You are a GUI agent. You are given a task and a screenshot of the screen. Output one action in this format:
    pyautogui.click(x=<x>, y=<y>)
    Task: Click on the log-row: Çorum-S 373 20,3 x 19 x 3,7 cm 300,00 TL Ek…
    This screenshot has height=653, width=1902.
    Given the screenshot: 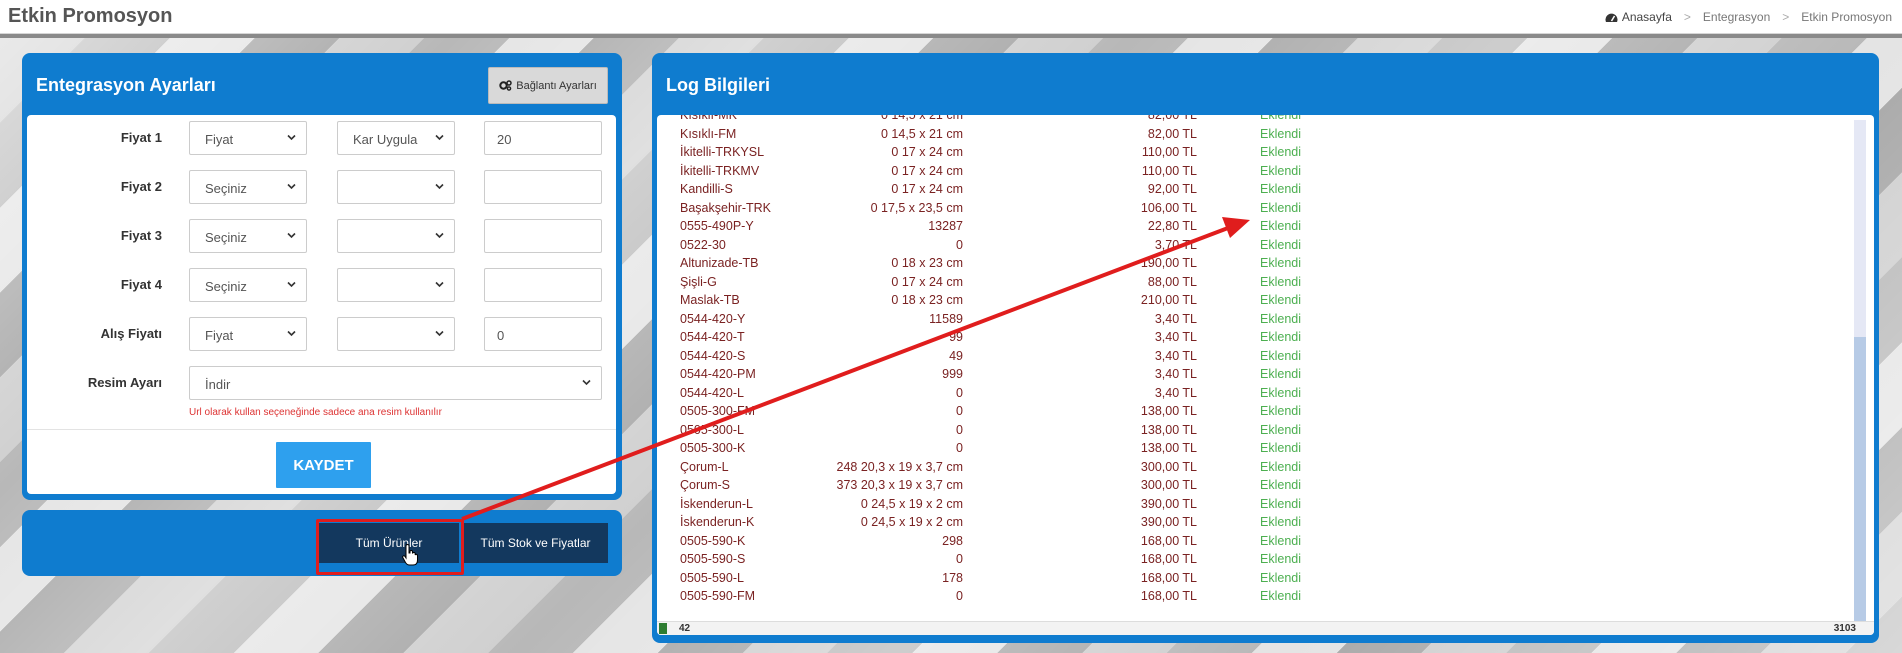 What is the action you would take?
    pyautogui.click(x=1252, y=485)
    